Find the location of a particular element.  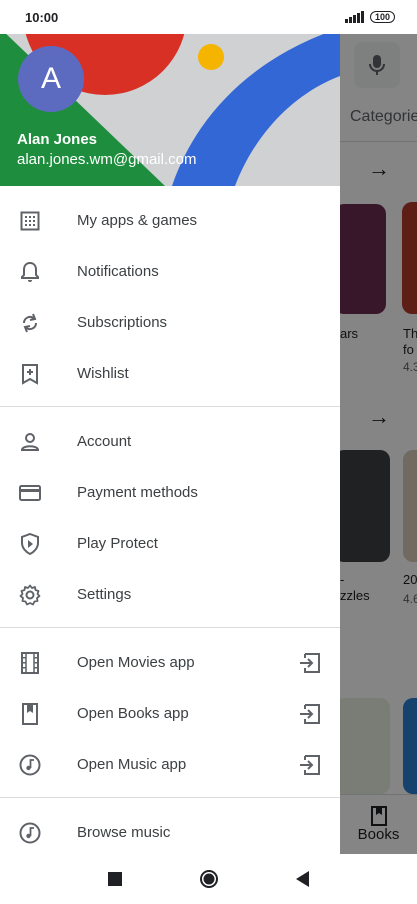

bell-icon is located at coordinates (30, 272).